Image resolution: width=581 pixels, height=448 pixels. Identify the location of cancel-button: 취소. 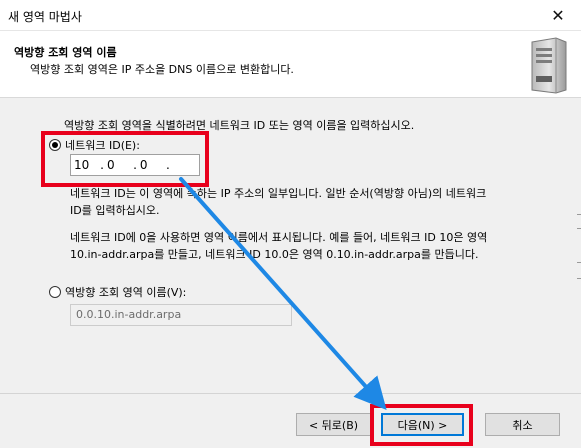
(522, 424).